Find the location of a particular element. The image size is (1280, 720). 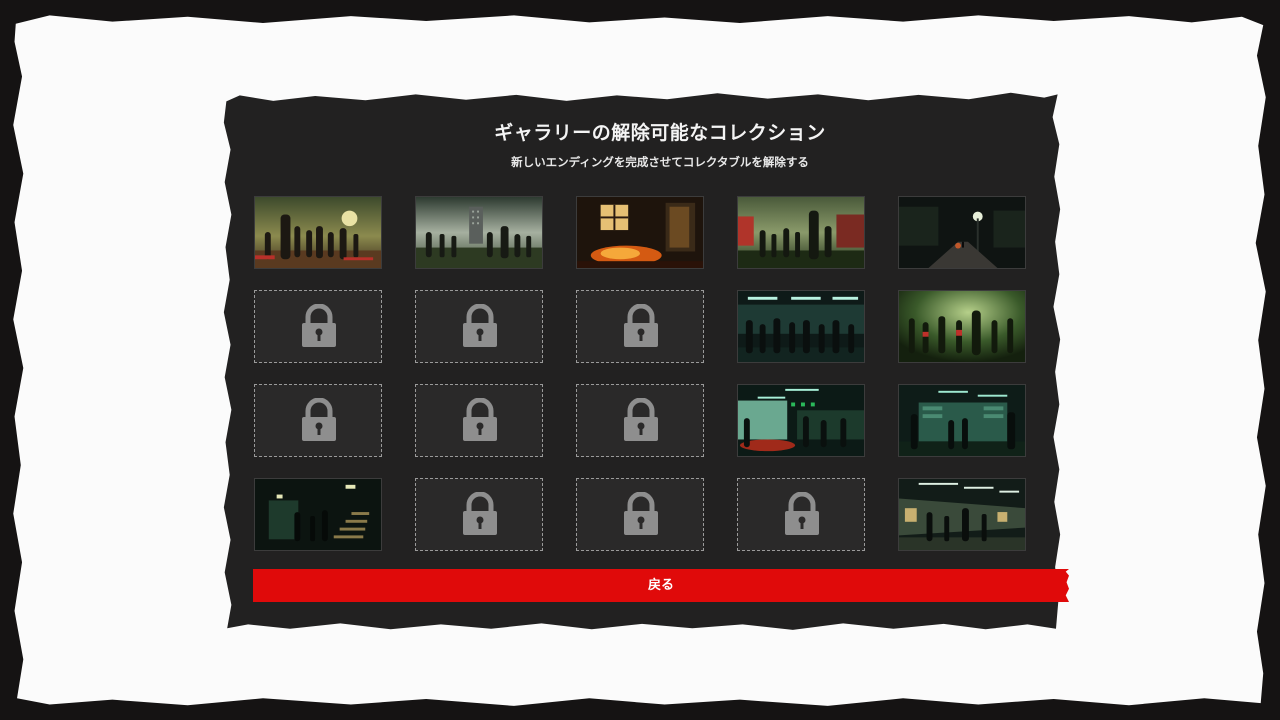

back-button: 戻る is located at coordinates (661, 585).